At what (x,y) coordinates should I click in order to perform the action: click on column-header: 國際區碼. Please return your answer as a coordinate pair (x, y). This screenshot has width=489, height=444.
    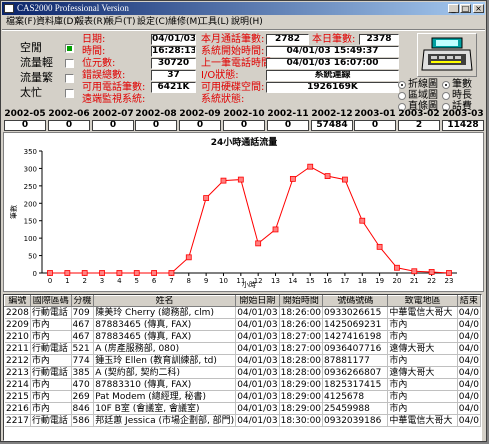
    Looking at the image, I should click on (50, 301).